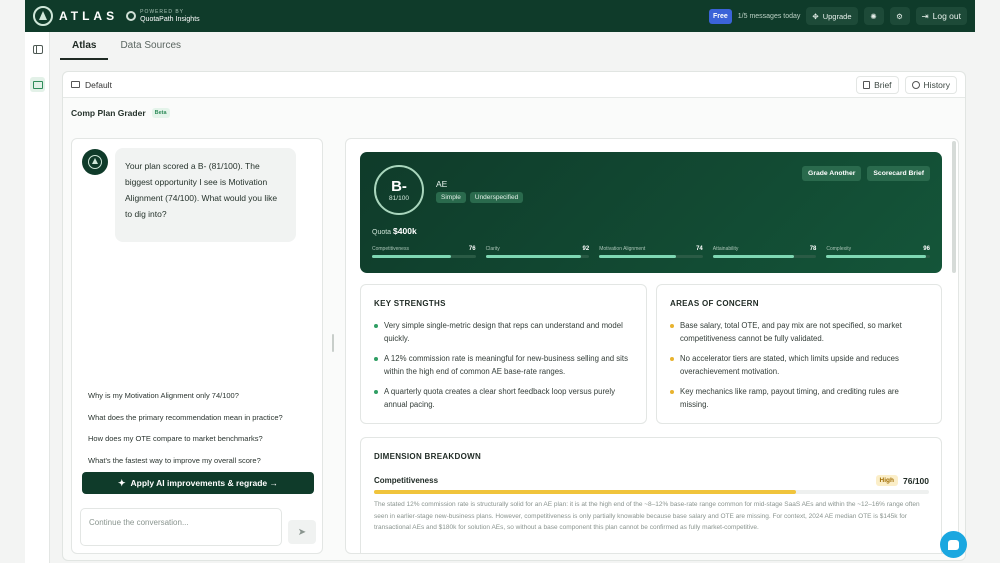 The width and height of the screenshot is (1000, 563). Describe the element at coordinates (84, 48) in the screenshot. I see `tab-atlas: Atlas` at that location.